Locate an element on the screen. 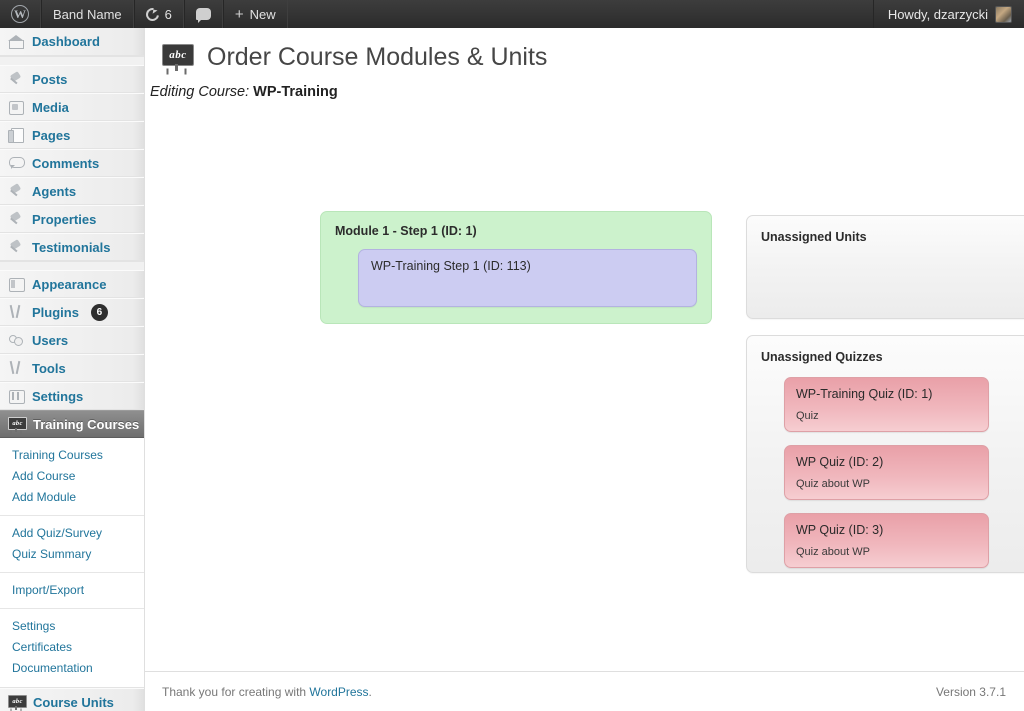 The image size is (1024, 711). footer-thanks-prefix: Thank you for creating with is located at coordinates (236, 691).